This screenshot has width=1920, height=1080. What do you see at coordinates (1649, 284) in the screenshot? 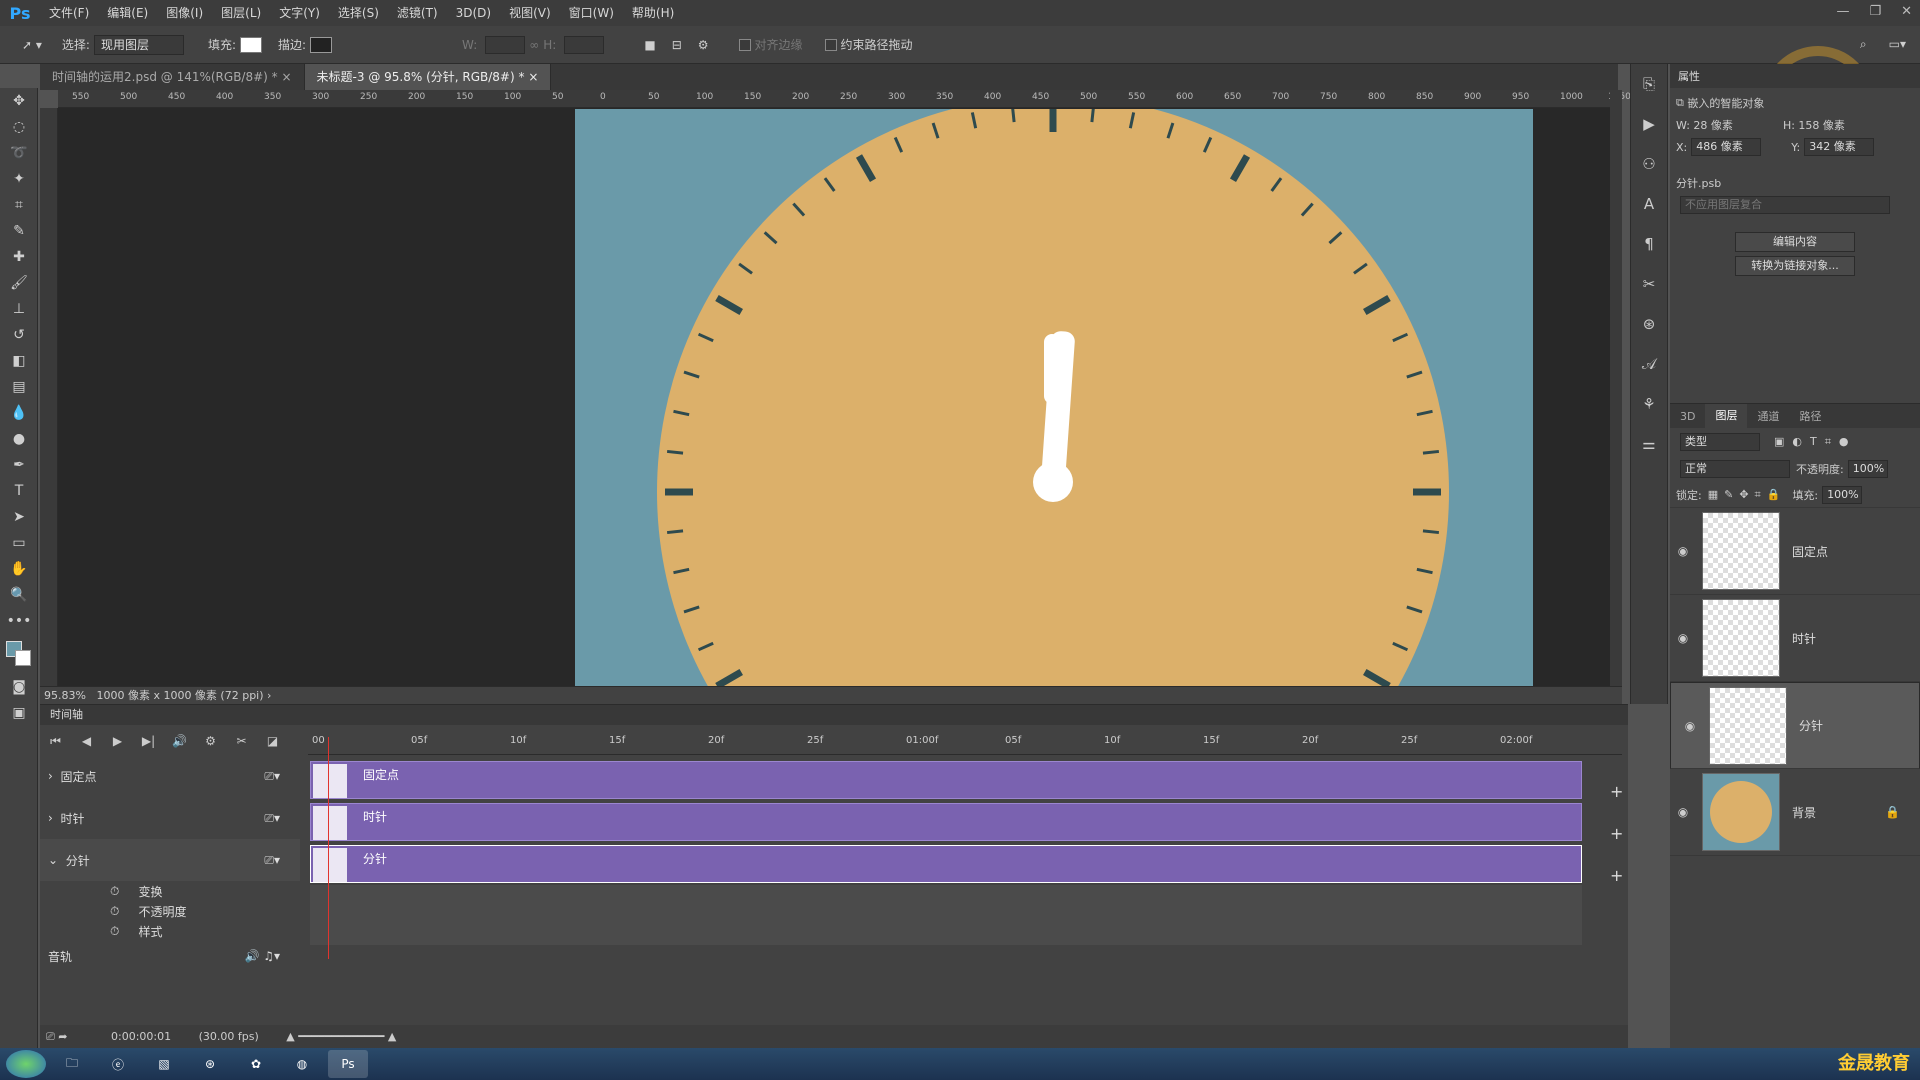
I see `tools-preset-icon: ✂` at bounding box center [1649, 284].